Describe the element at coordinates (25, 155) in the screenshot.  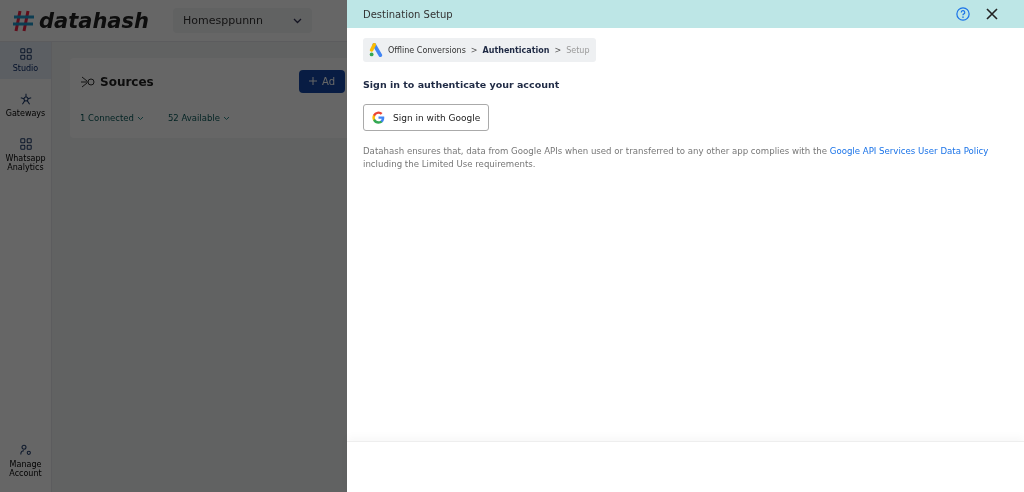
I see `sidebar-item: Whatsapp Analytics` at that location.